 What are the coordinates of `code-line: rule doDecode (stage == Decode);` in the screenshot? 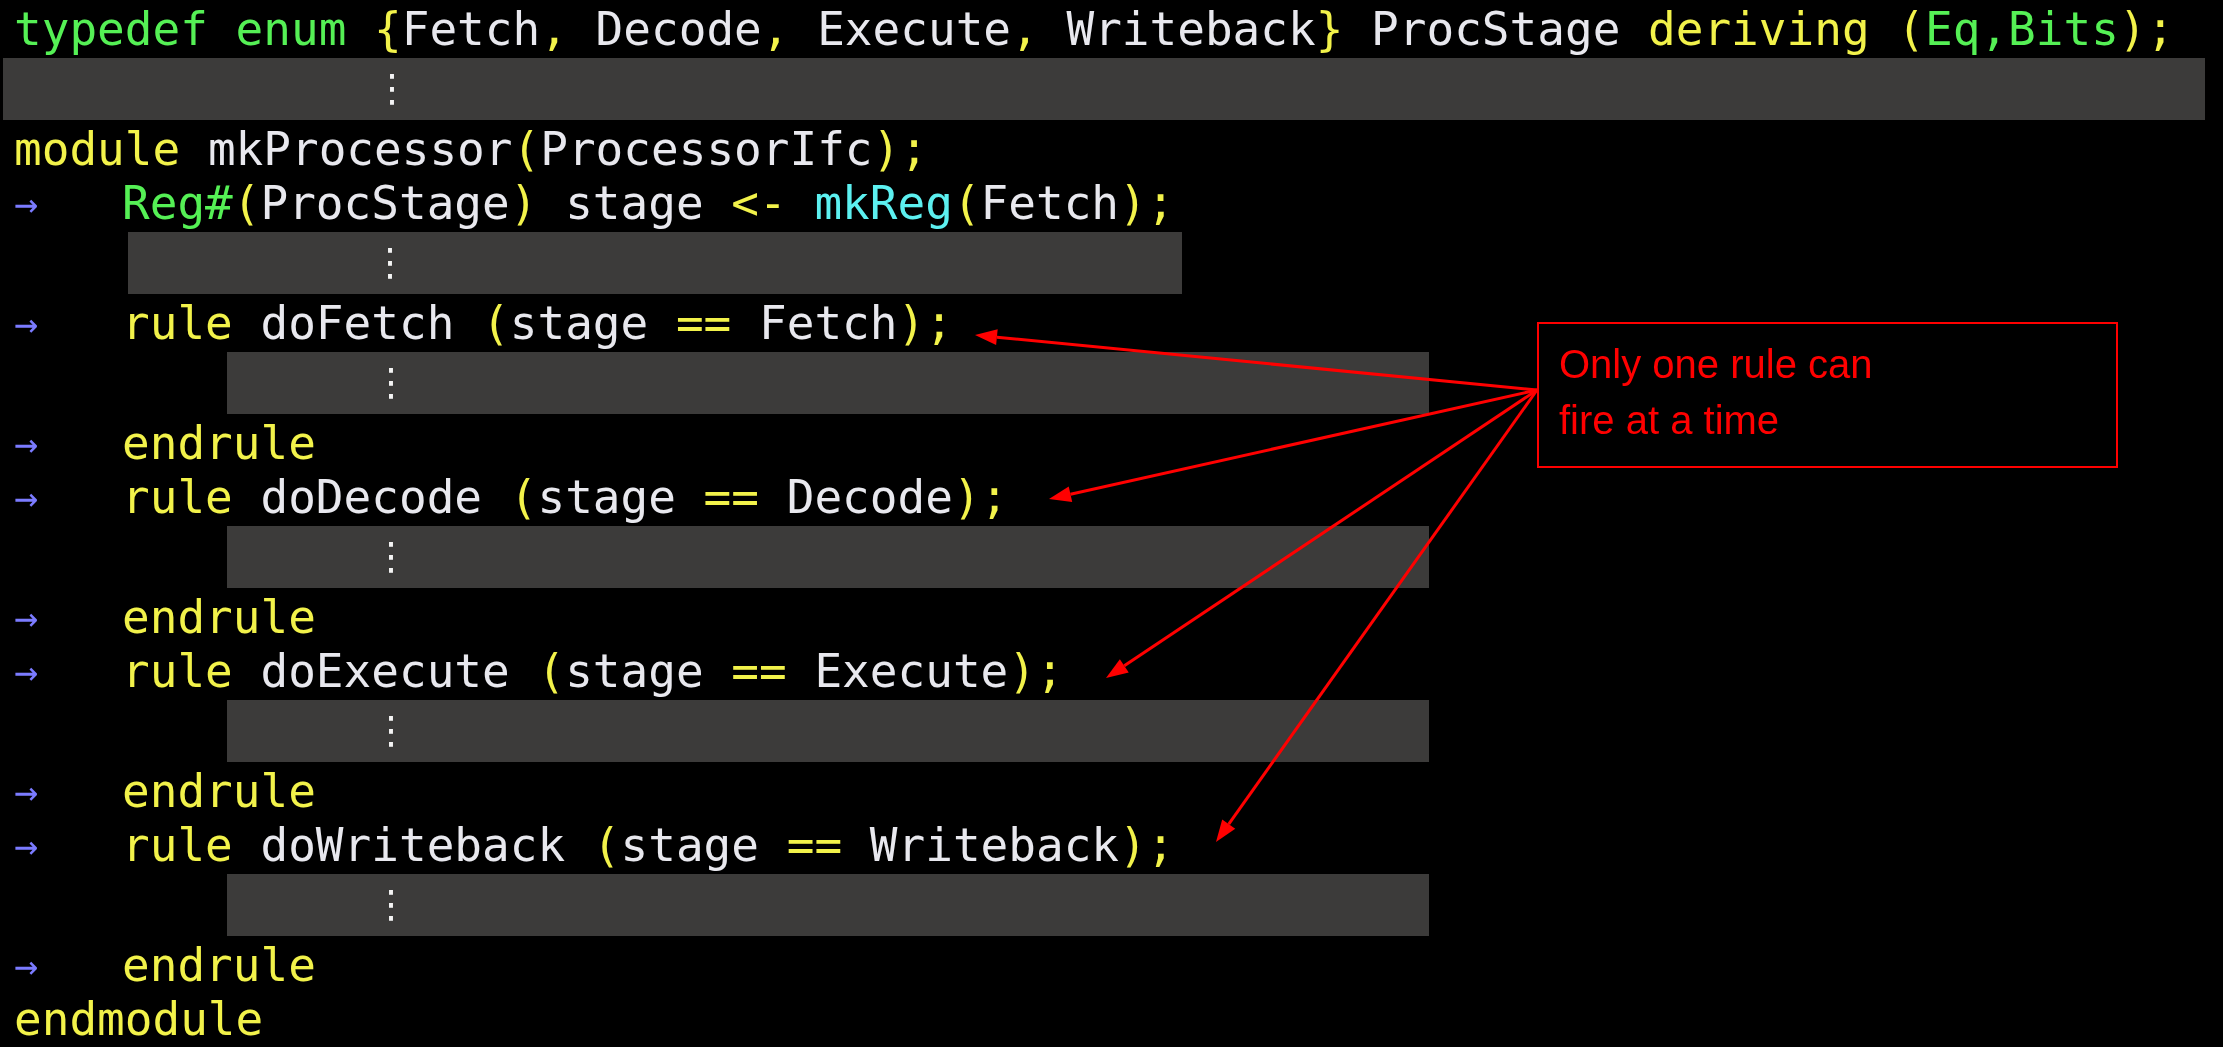 It's located at (565, 497).